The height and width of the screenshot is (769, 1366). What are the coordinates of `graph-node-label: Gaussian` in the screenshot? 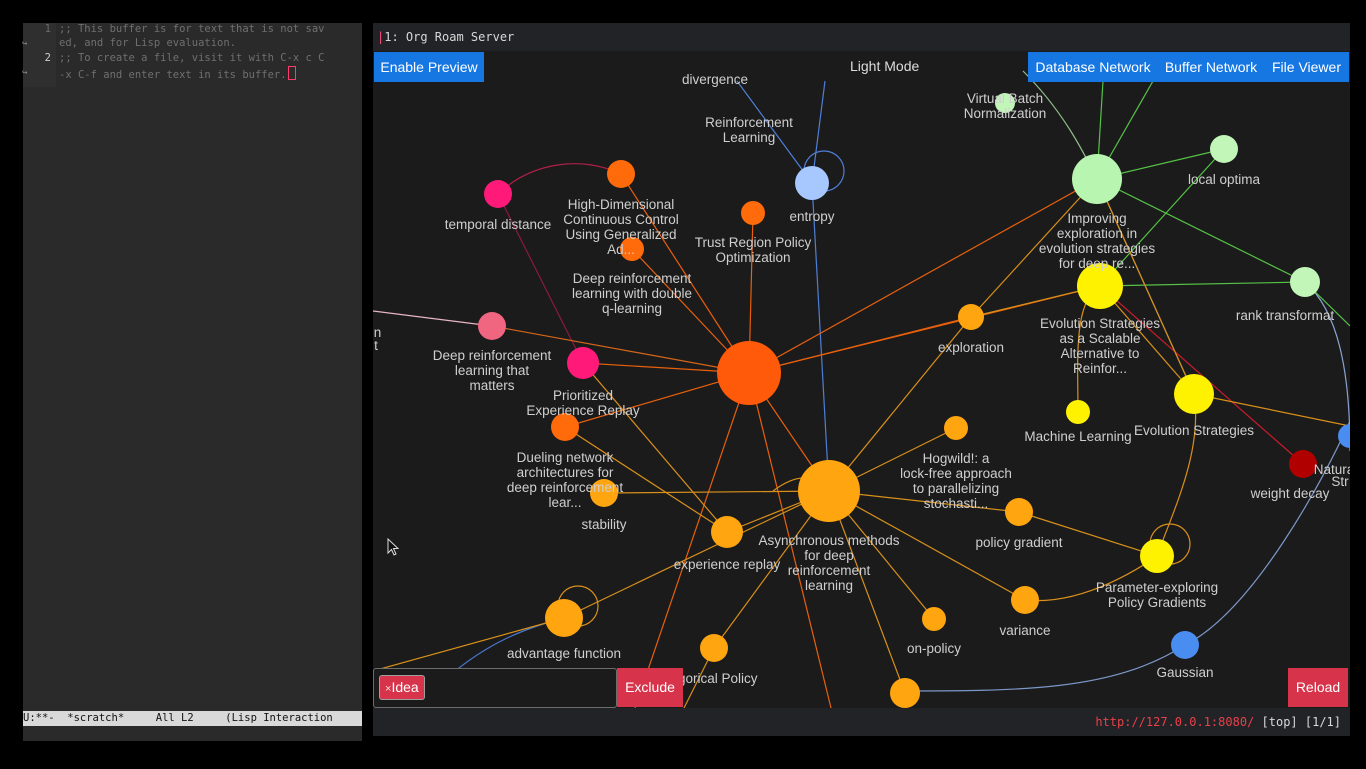 It's located at (1184, 672).